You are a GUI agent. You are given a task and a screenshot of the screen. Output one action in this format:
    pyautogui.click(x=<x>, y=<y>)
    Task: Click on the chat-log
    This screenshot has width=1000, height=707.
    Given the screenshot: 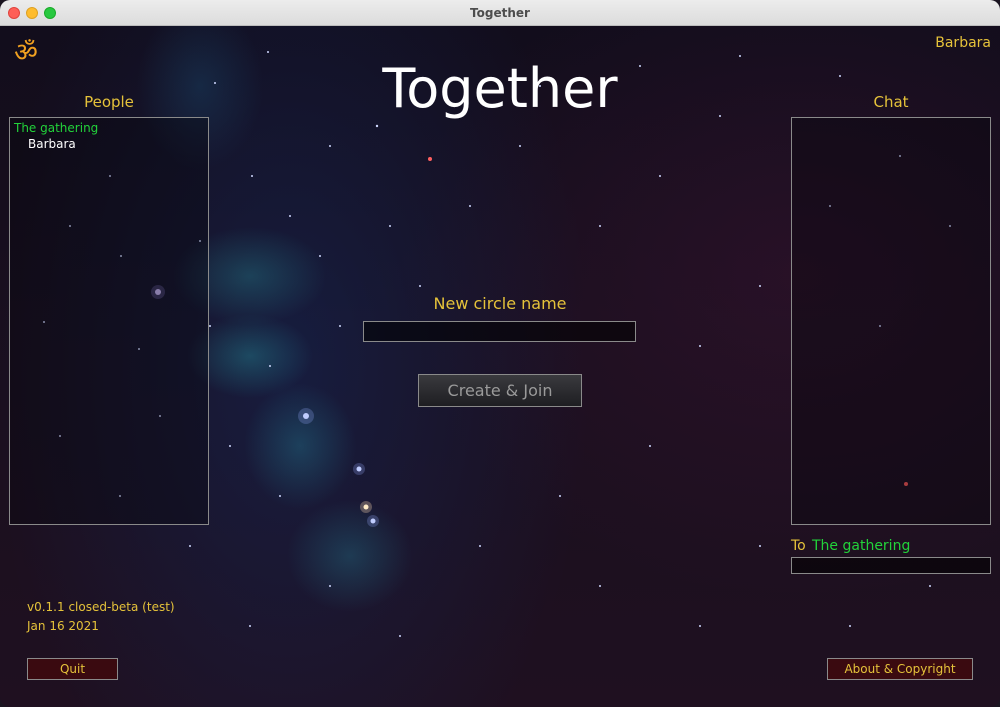 What is the action you would take?
    pyautogui.click(x=891, y=321)
    